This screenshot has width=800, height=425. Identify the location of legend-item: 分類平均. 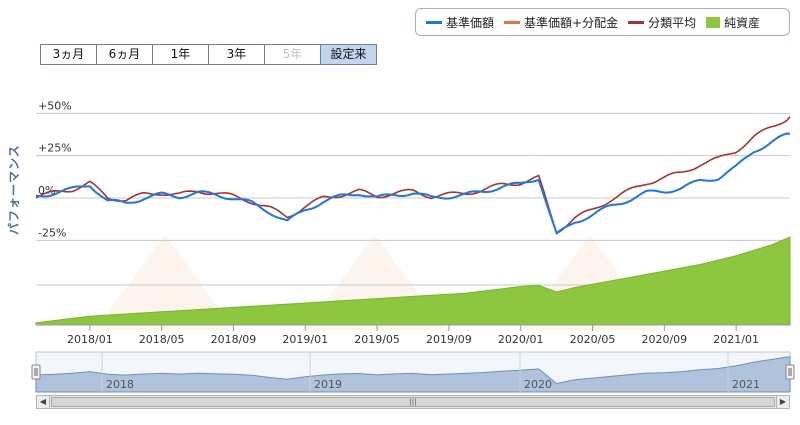
(662, 22).